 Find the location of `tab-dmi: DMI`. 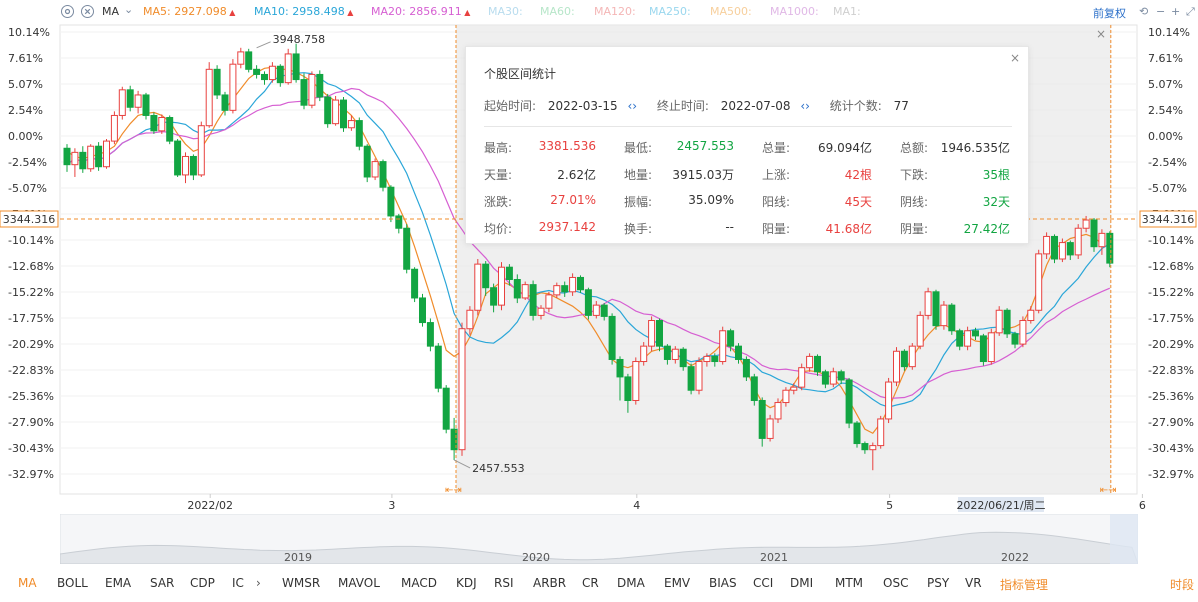

tab-dmi: DMI is located at coordinates (801, 583).